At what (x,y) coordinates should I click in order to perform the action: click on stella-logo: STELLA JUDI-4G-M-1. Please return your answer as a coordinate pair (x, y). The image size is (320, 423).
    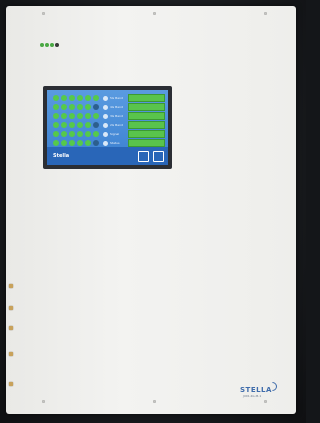
    Looking at the image, I should click on (259, 389).